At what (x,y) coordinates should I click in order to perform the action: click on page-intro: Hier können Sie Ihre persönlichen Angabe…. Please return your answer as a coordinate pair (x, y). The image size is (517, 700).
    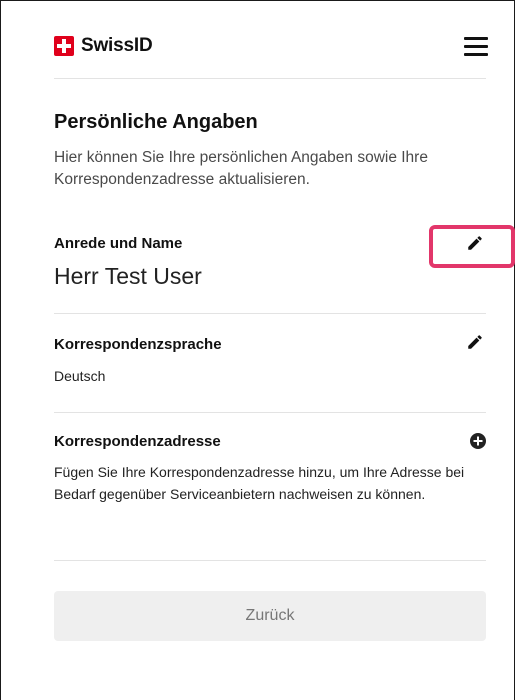
    Looking at the image, I should click on (241, 168).